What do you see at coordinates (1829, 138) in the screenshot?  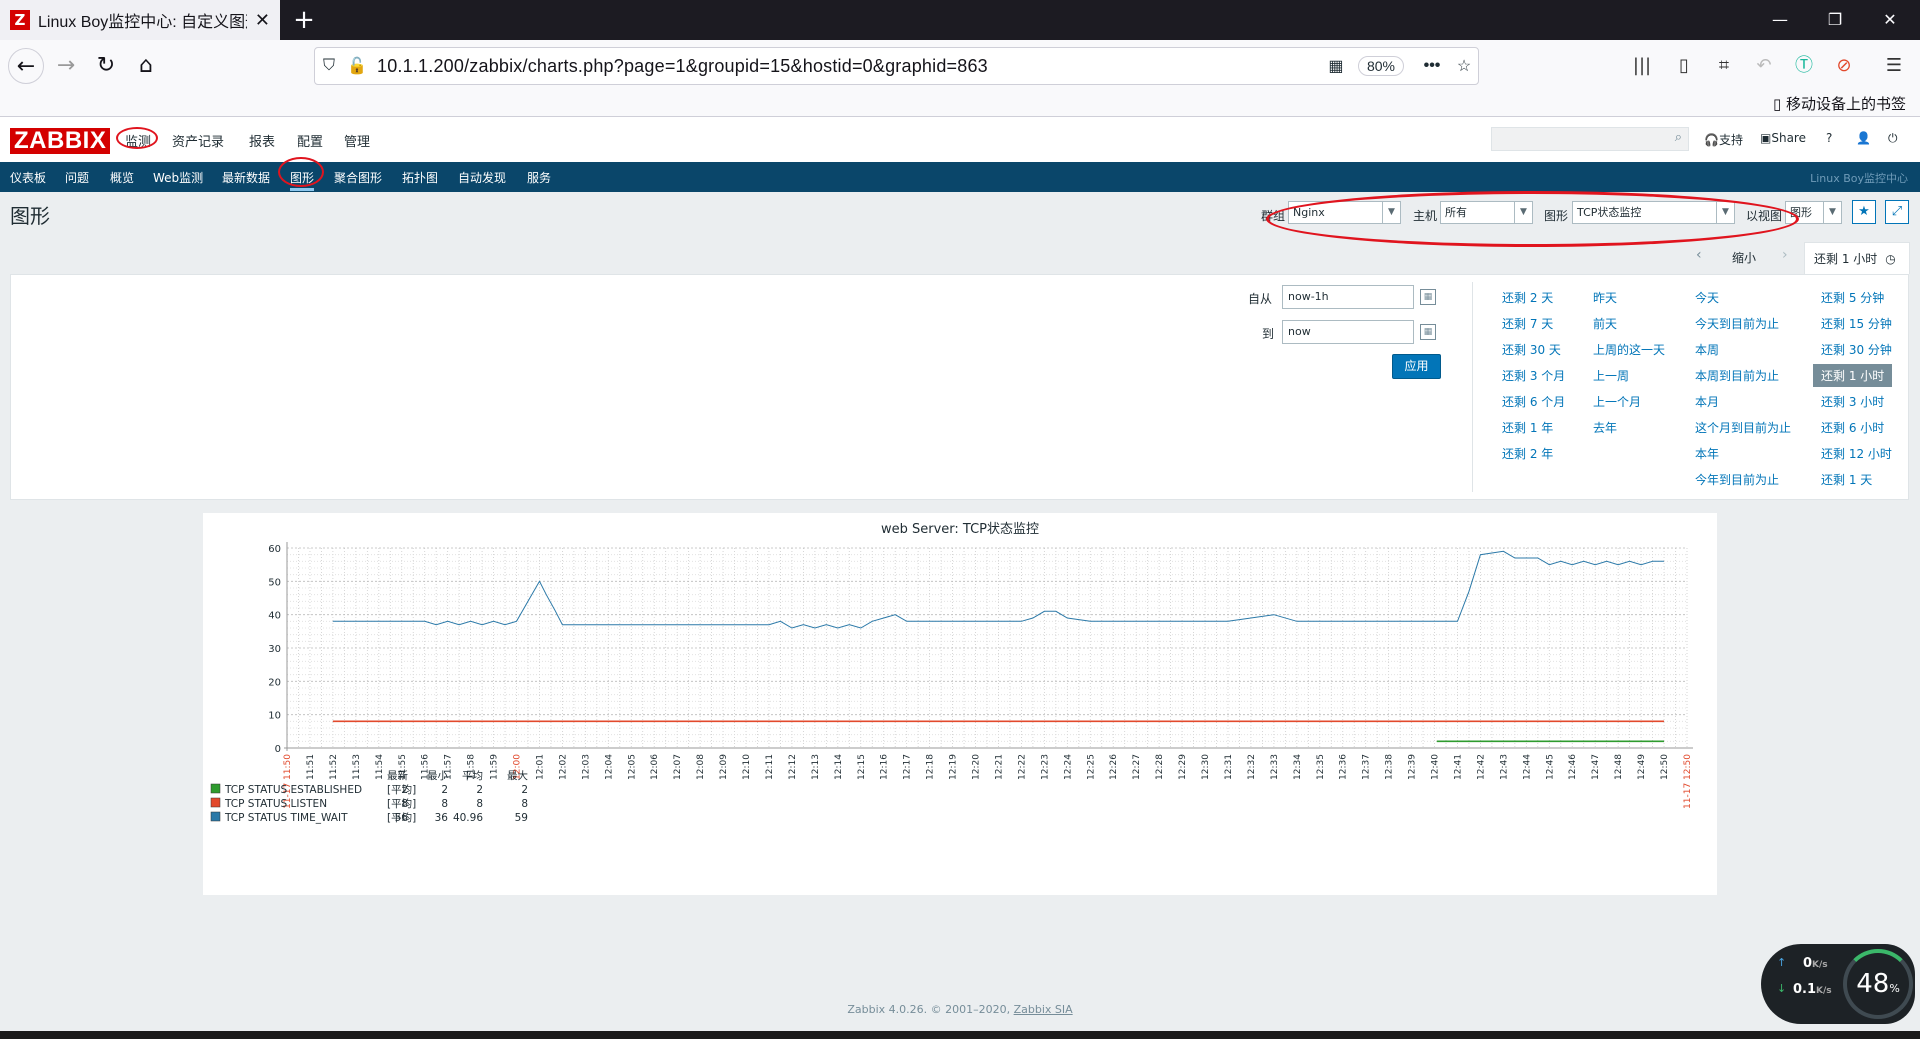 I see `help-link: ?` at bounding box center [1829, 138].